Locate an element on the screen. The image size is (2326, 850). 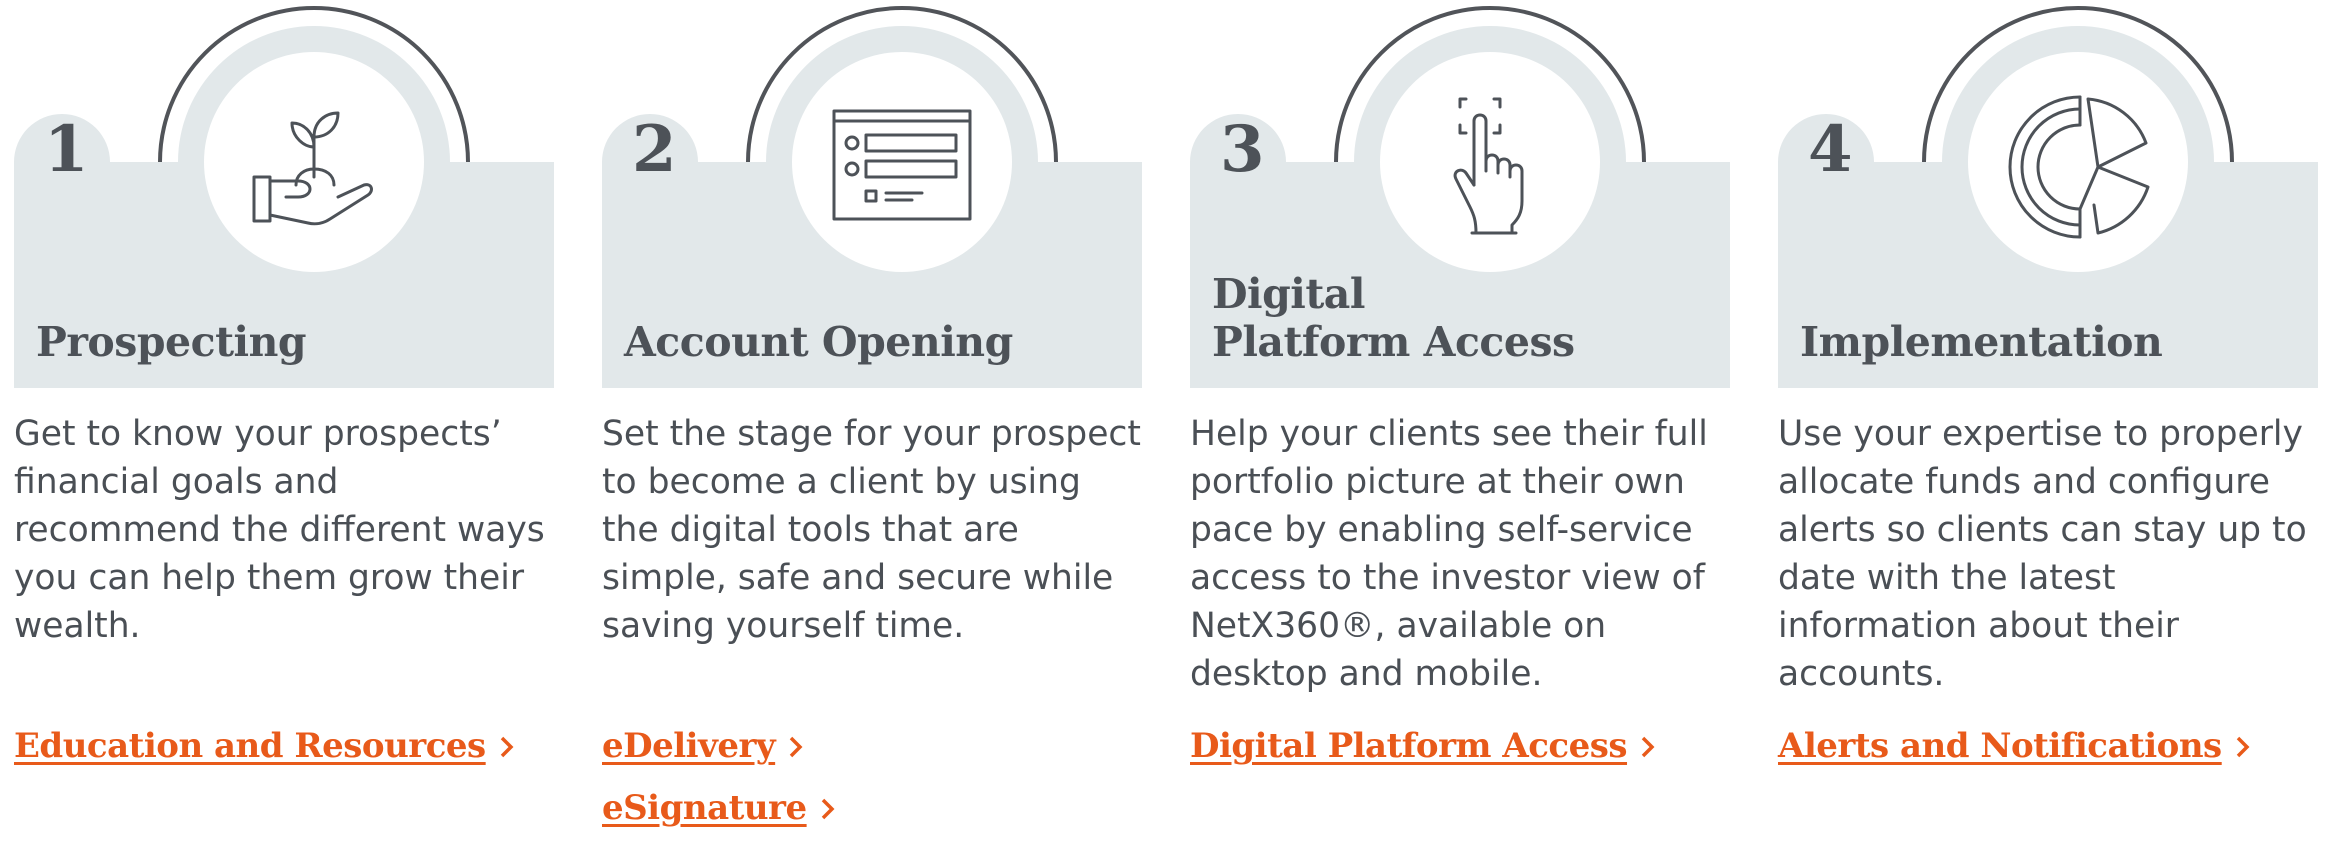
step-links: Education and Resources is located at coordinates (264, 757).